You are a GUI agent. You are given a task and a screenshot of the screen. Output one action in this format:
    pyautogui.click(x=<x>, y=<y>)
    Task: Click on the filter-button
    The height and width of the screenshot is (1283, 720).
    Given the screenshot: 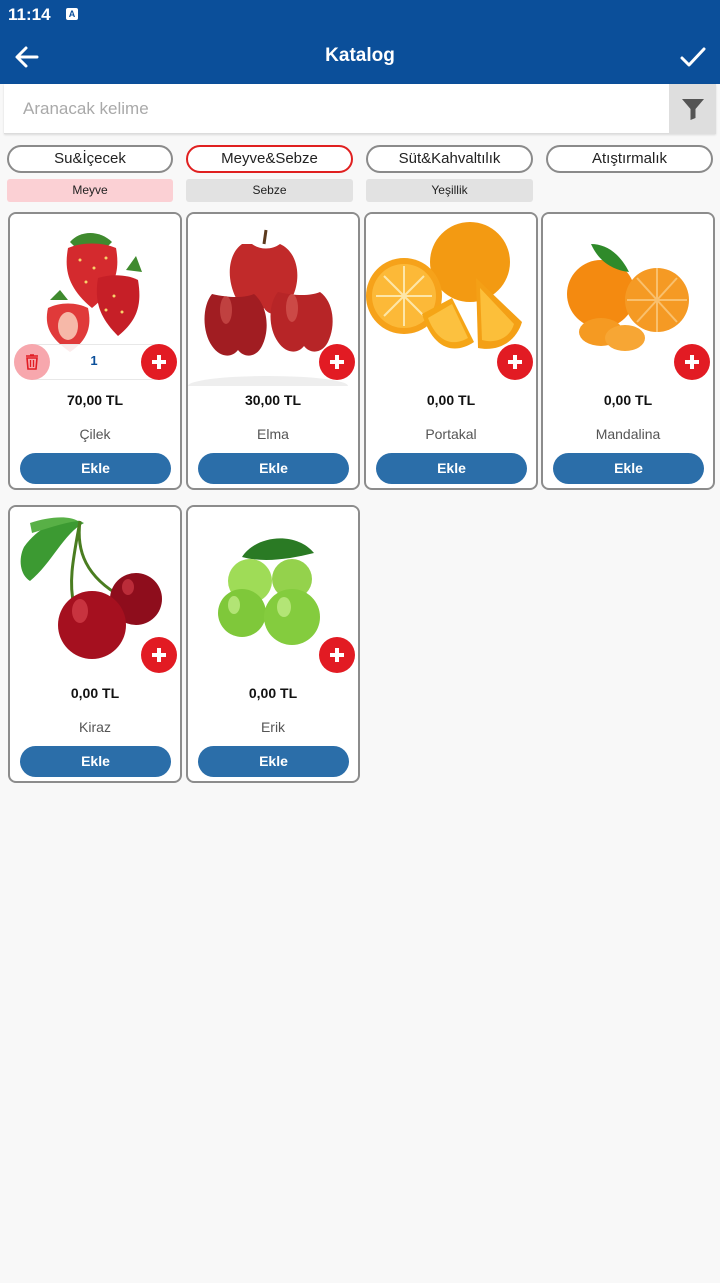 What is the action you would take?
    pyautogui.click(x=692, y=109)
    